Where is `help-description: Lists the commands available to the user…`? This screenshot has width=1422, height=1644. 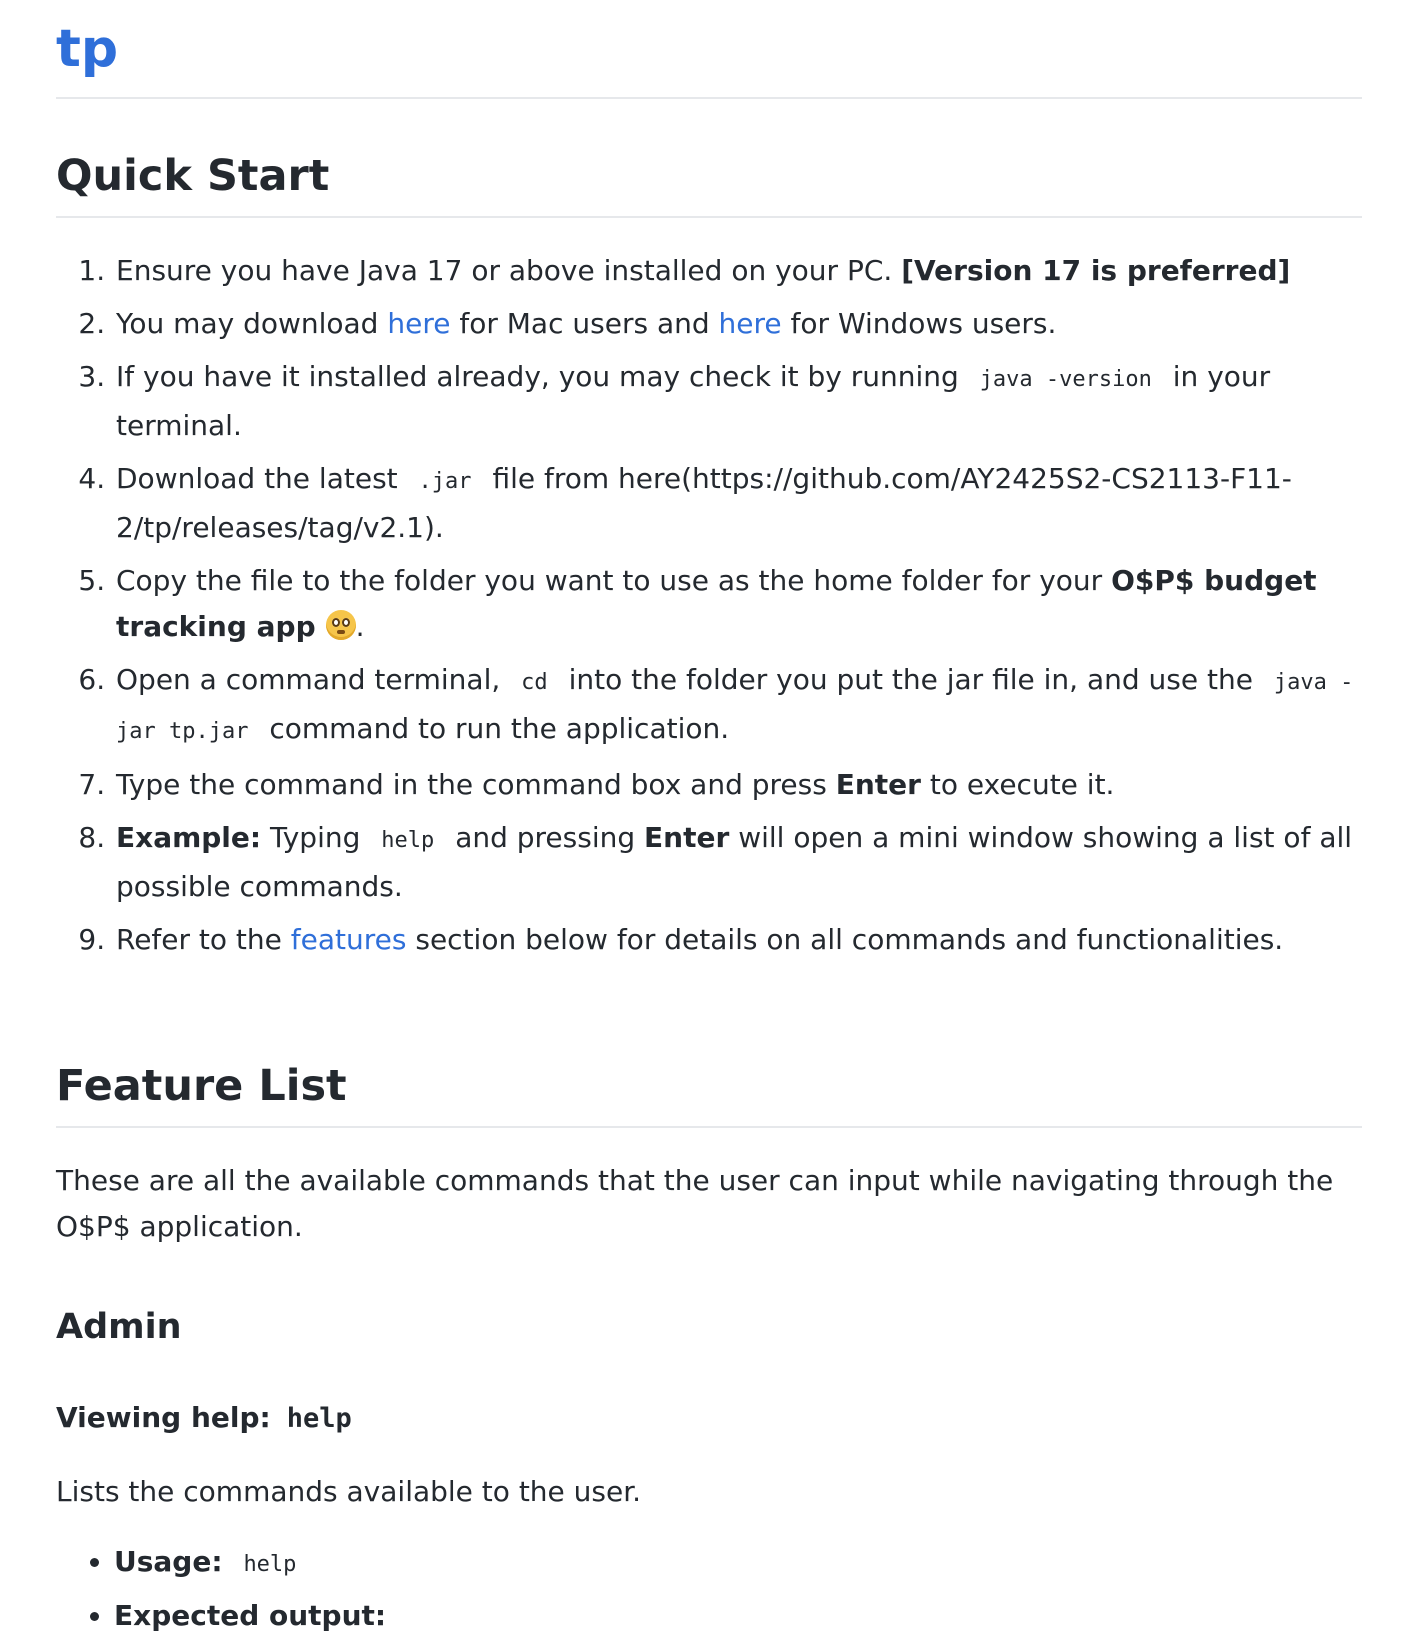 help-description: Lists the commands available to the user… is located at coordinates (349, 1491).